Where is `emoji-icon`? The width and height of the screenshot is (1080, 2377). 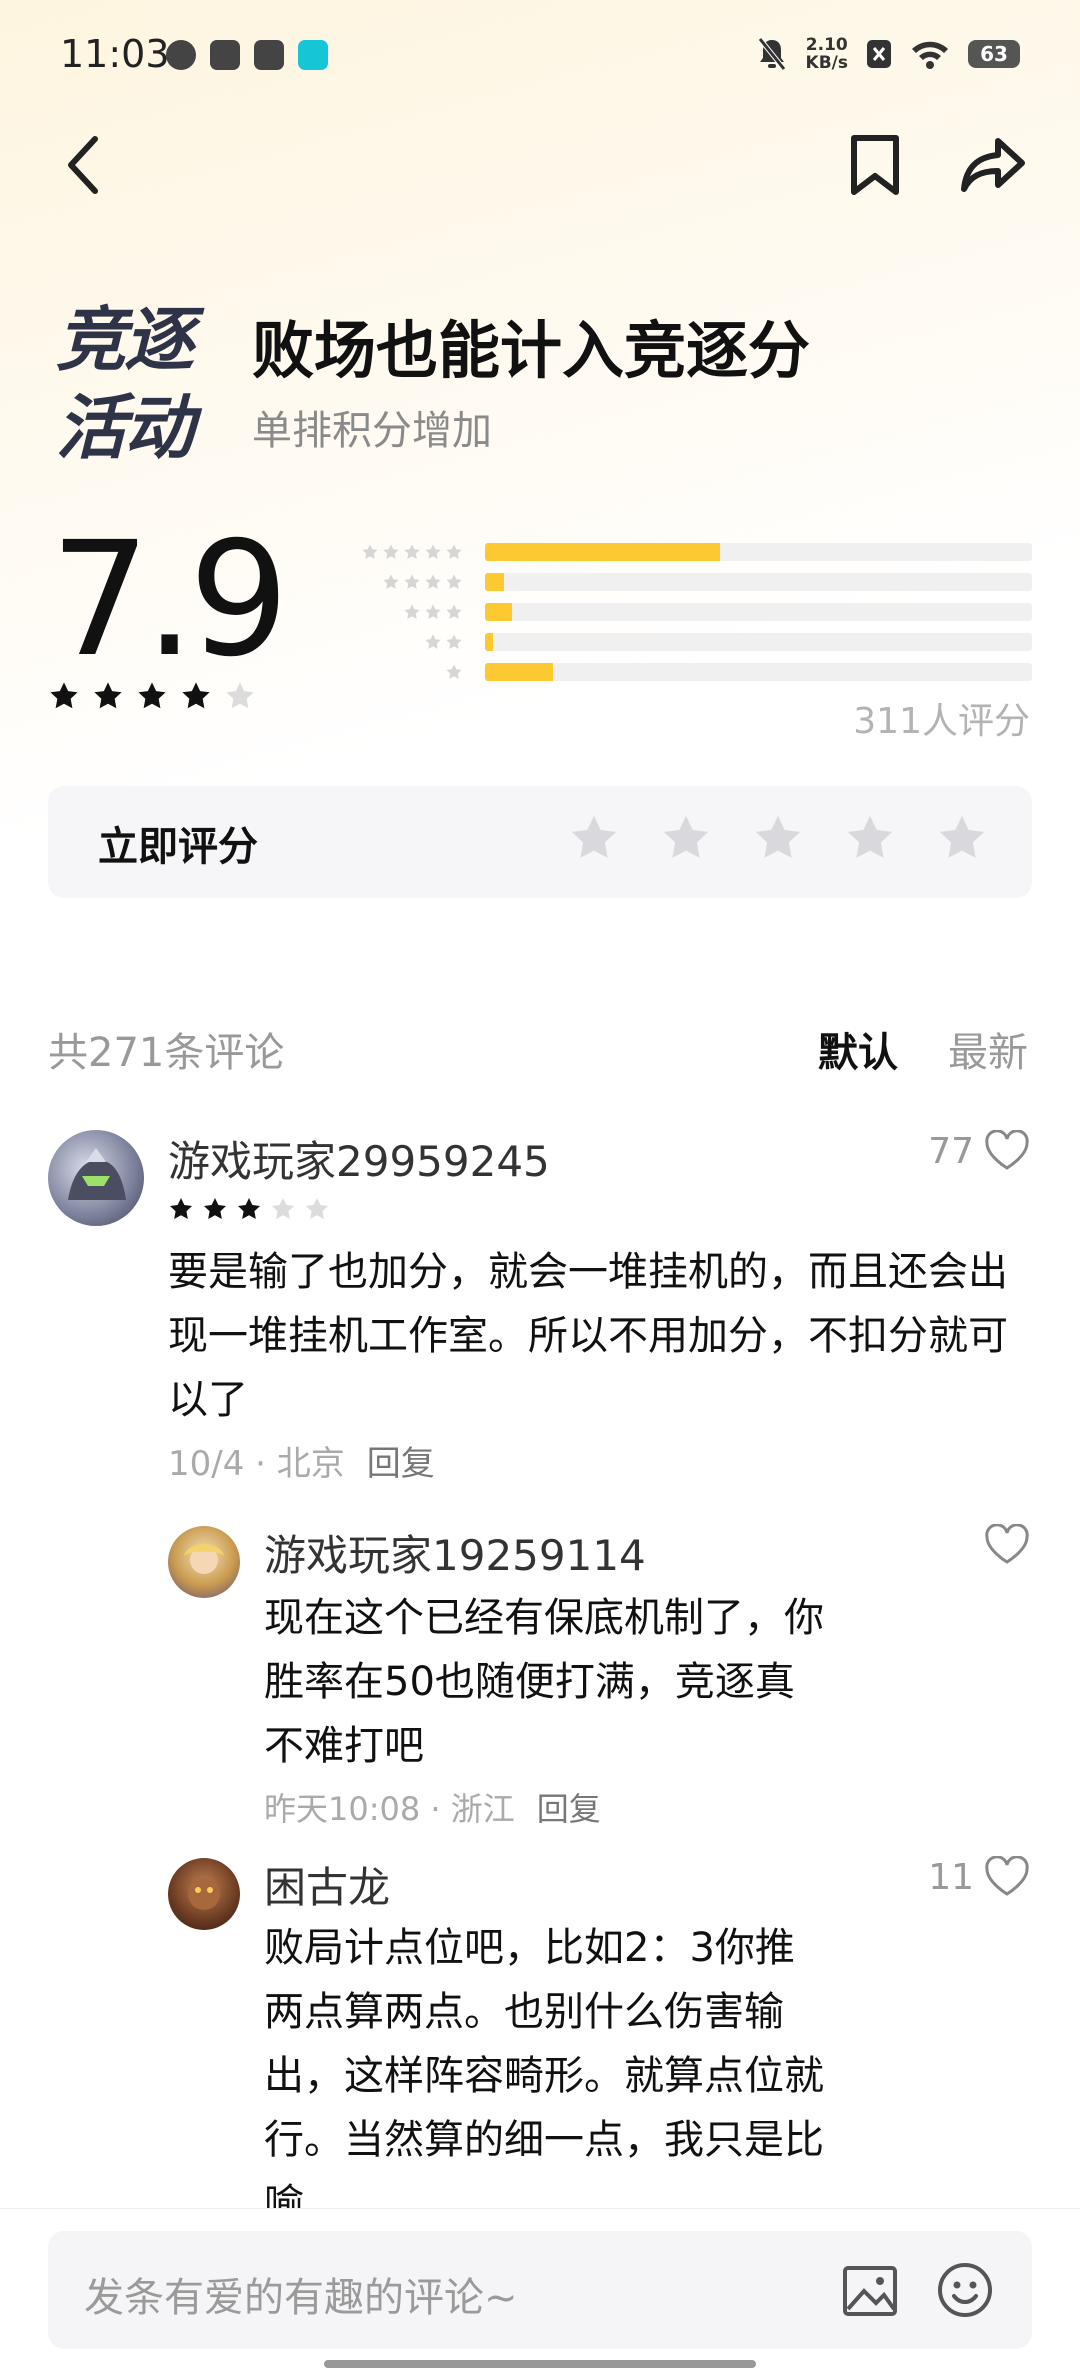
emoji-icon is located at coordinates (965, 2290).